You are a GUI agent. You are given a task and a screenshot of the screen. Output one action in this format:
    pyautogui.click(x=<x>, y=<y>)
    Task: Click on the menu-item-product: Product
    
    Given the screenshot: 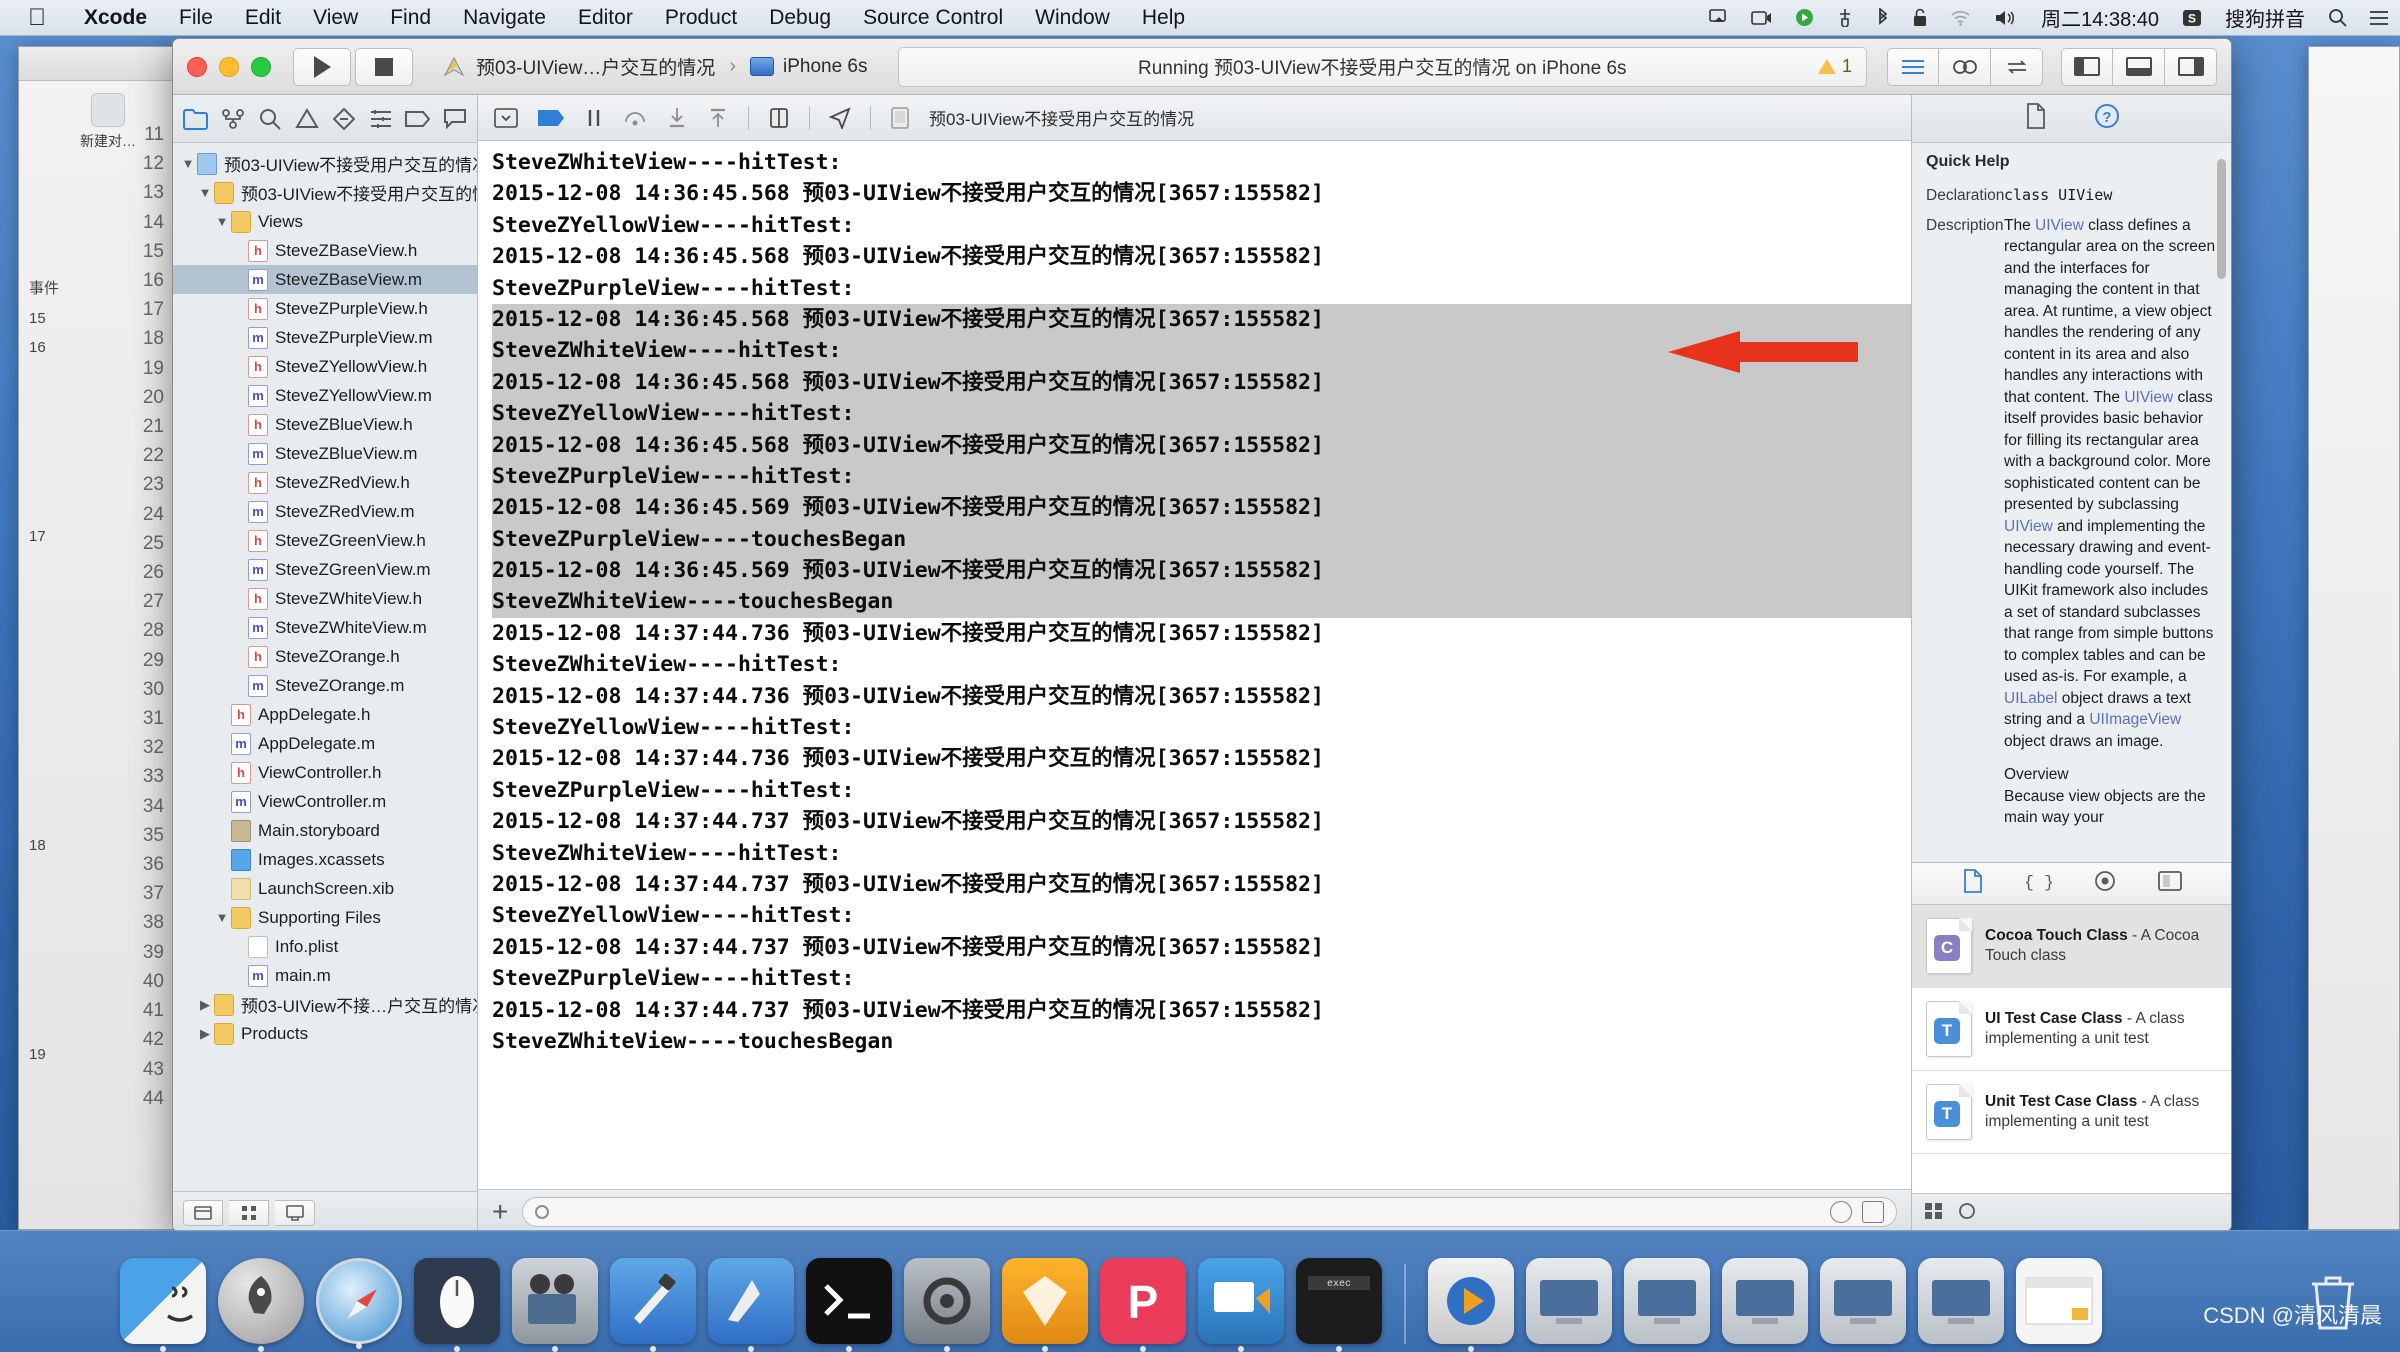 What is the action you would take?
    pyautogui.click(x=701, y=18)
    